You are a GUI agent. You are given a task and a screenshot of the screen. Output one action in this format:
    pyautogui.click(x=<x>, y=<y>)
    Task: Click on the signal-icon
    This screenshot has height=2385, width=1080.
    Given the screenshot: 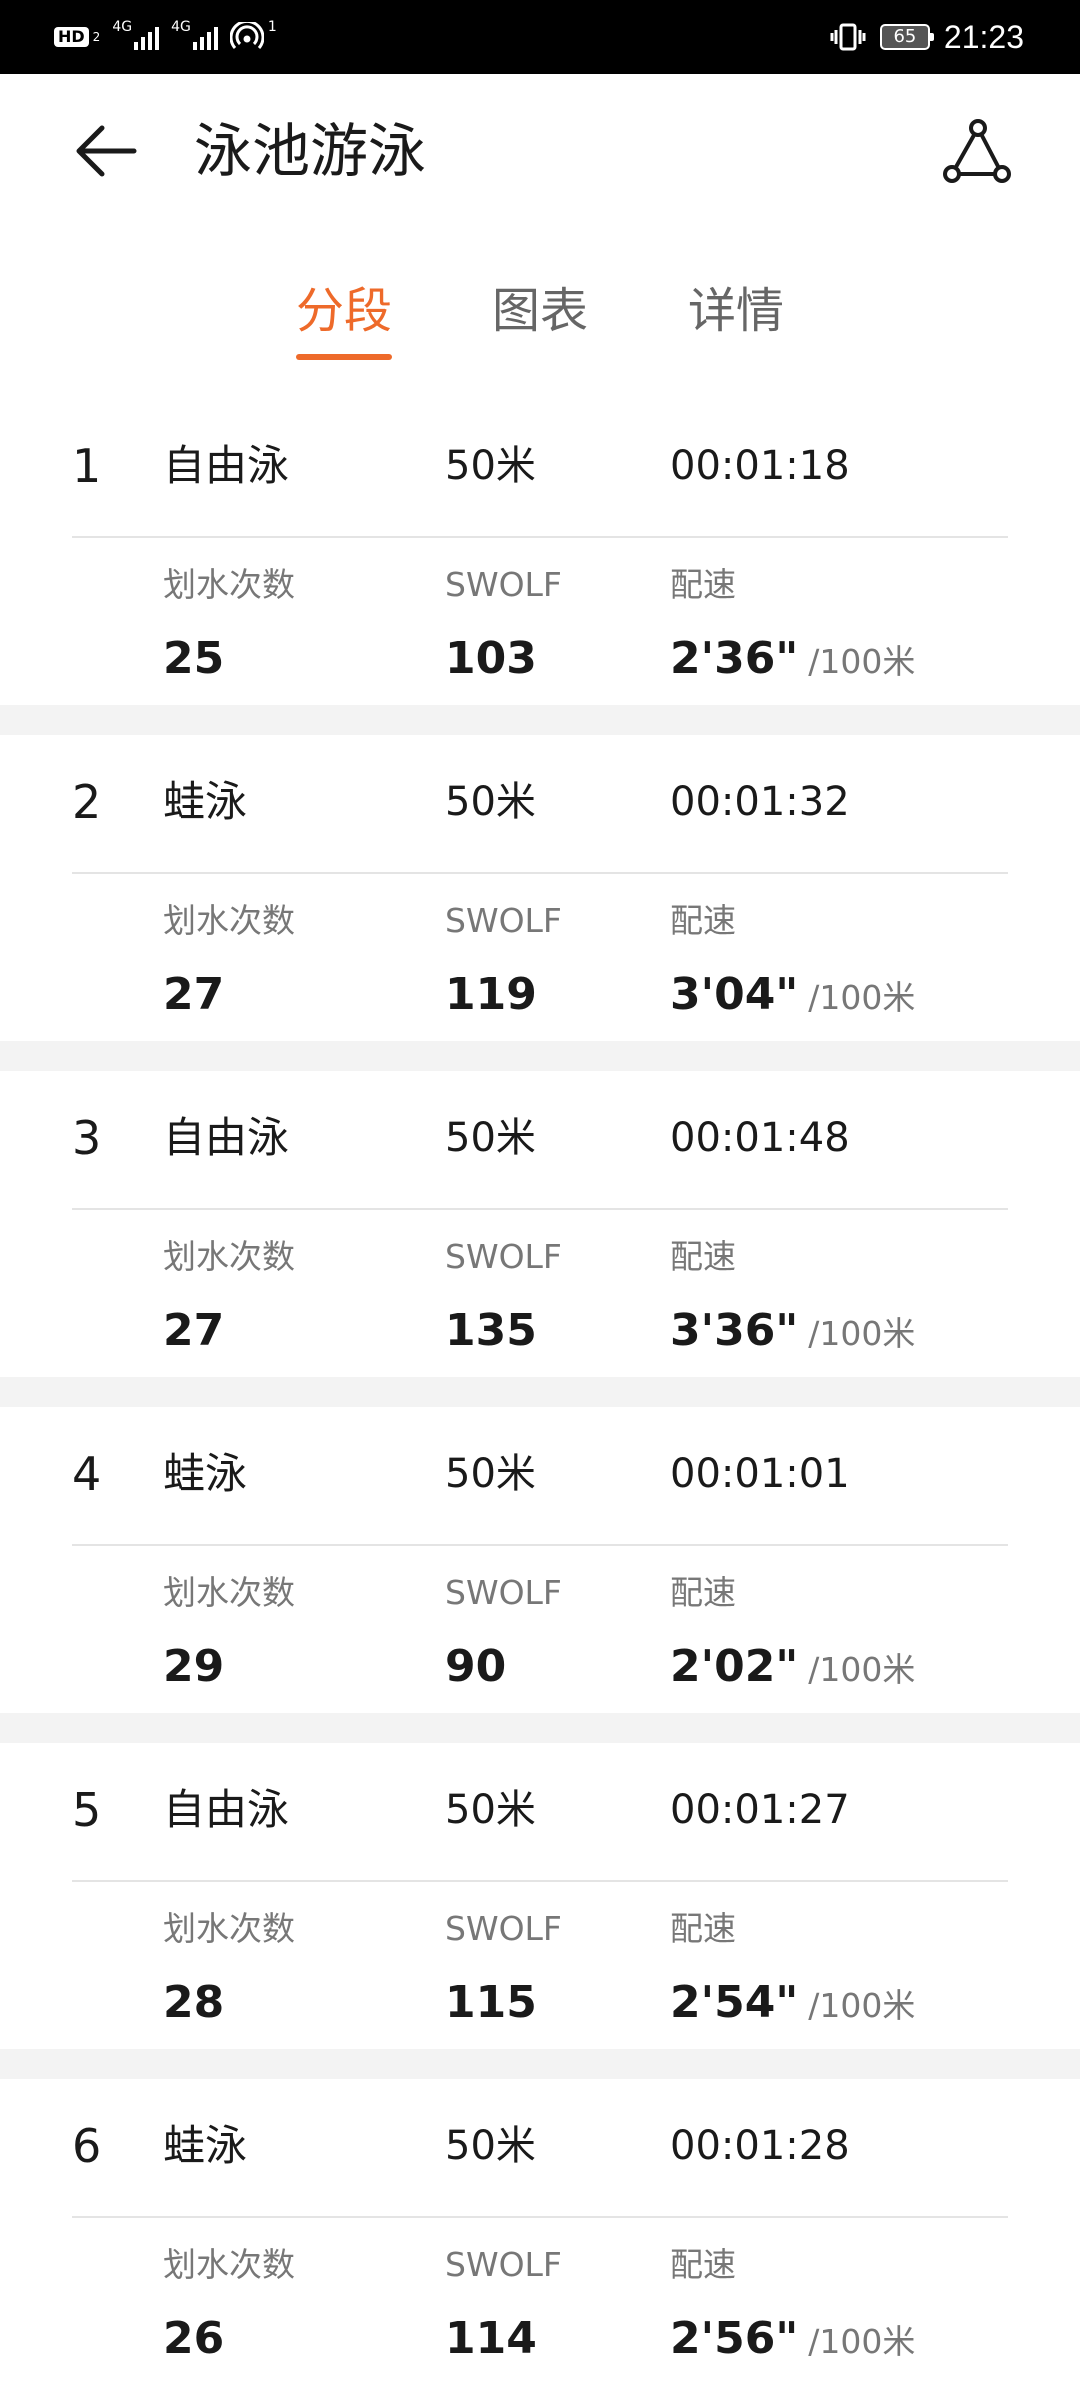 What is the action you would take?
    pyautogui.click(x=147, y=37)
    